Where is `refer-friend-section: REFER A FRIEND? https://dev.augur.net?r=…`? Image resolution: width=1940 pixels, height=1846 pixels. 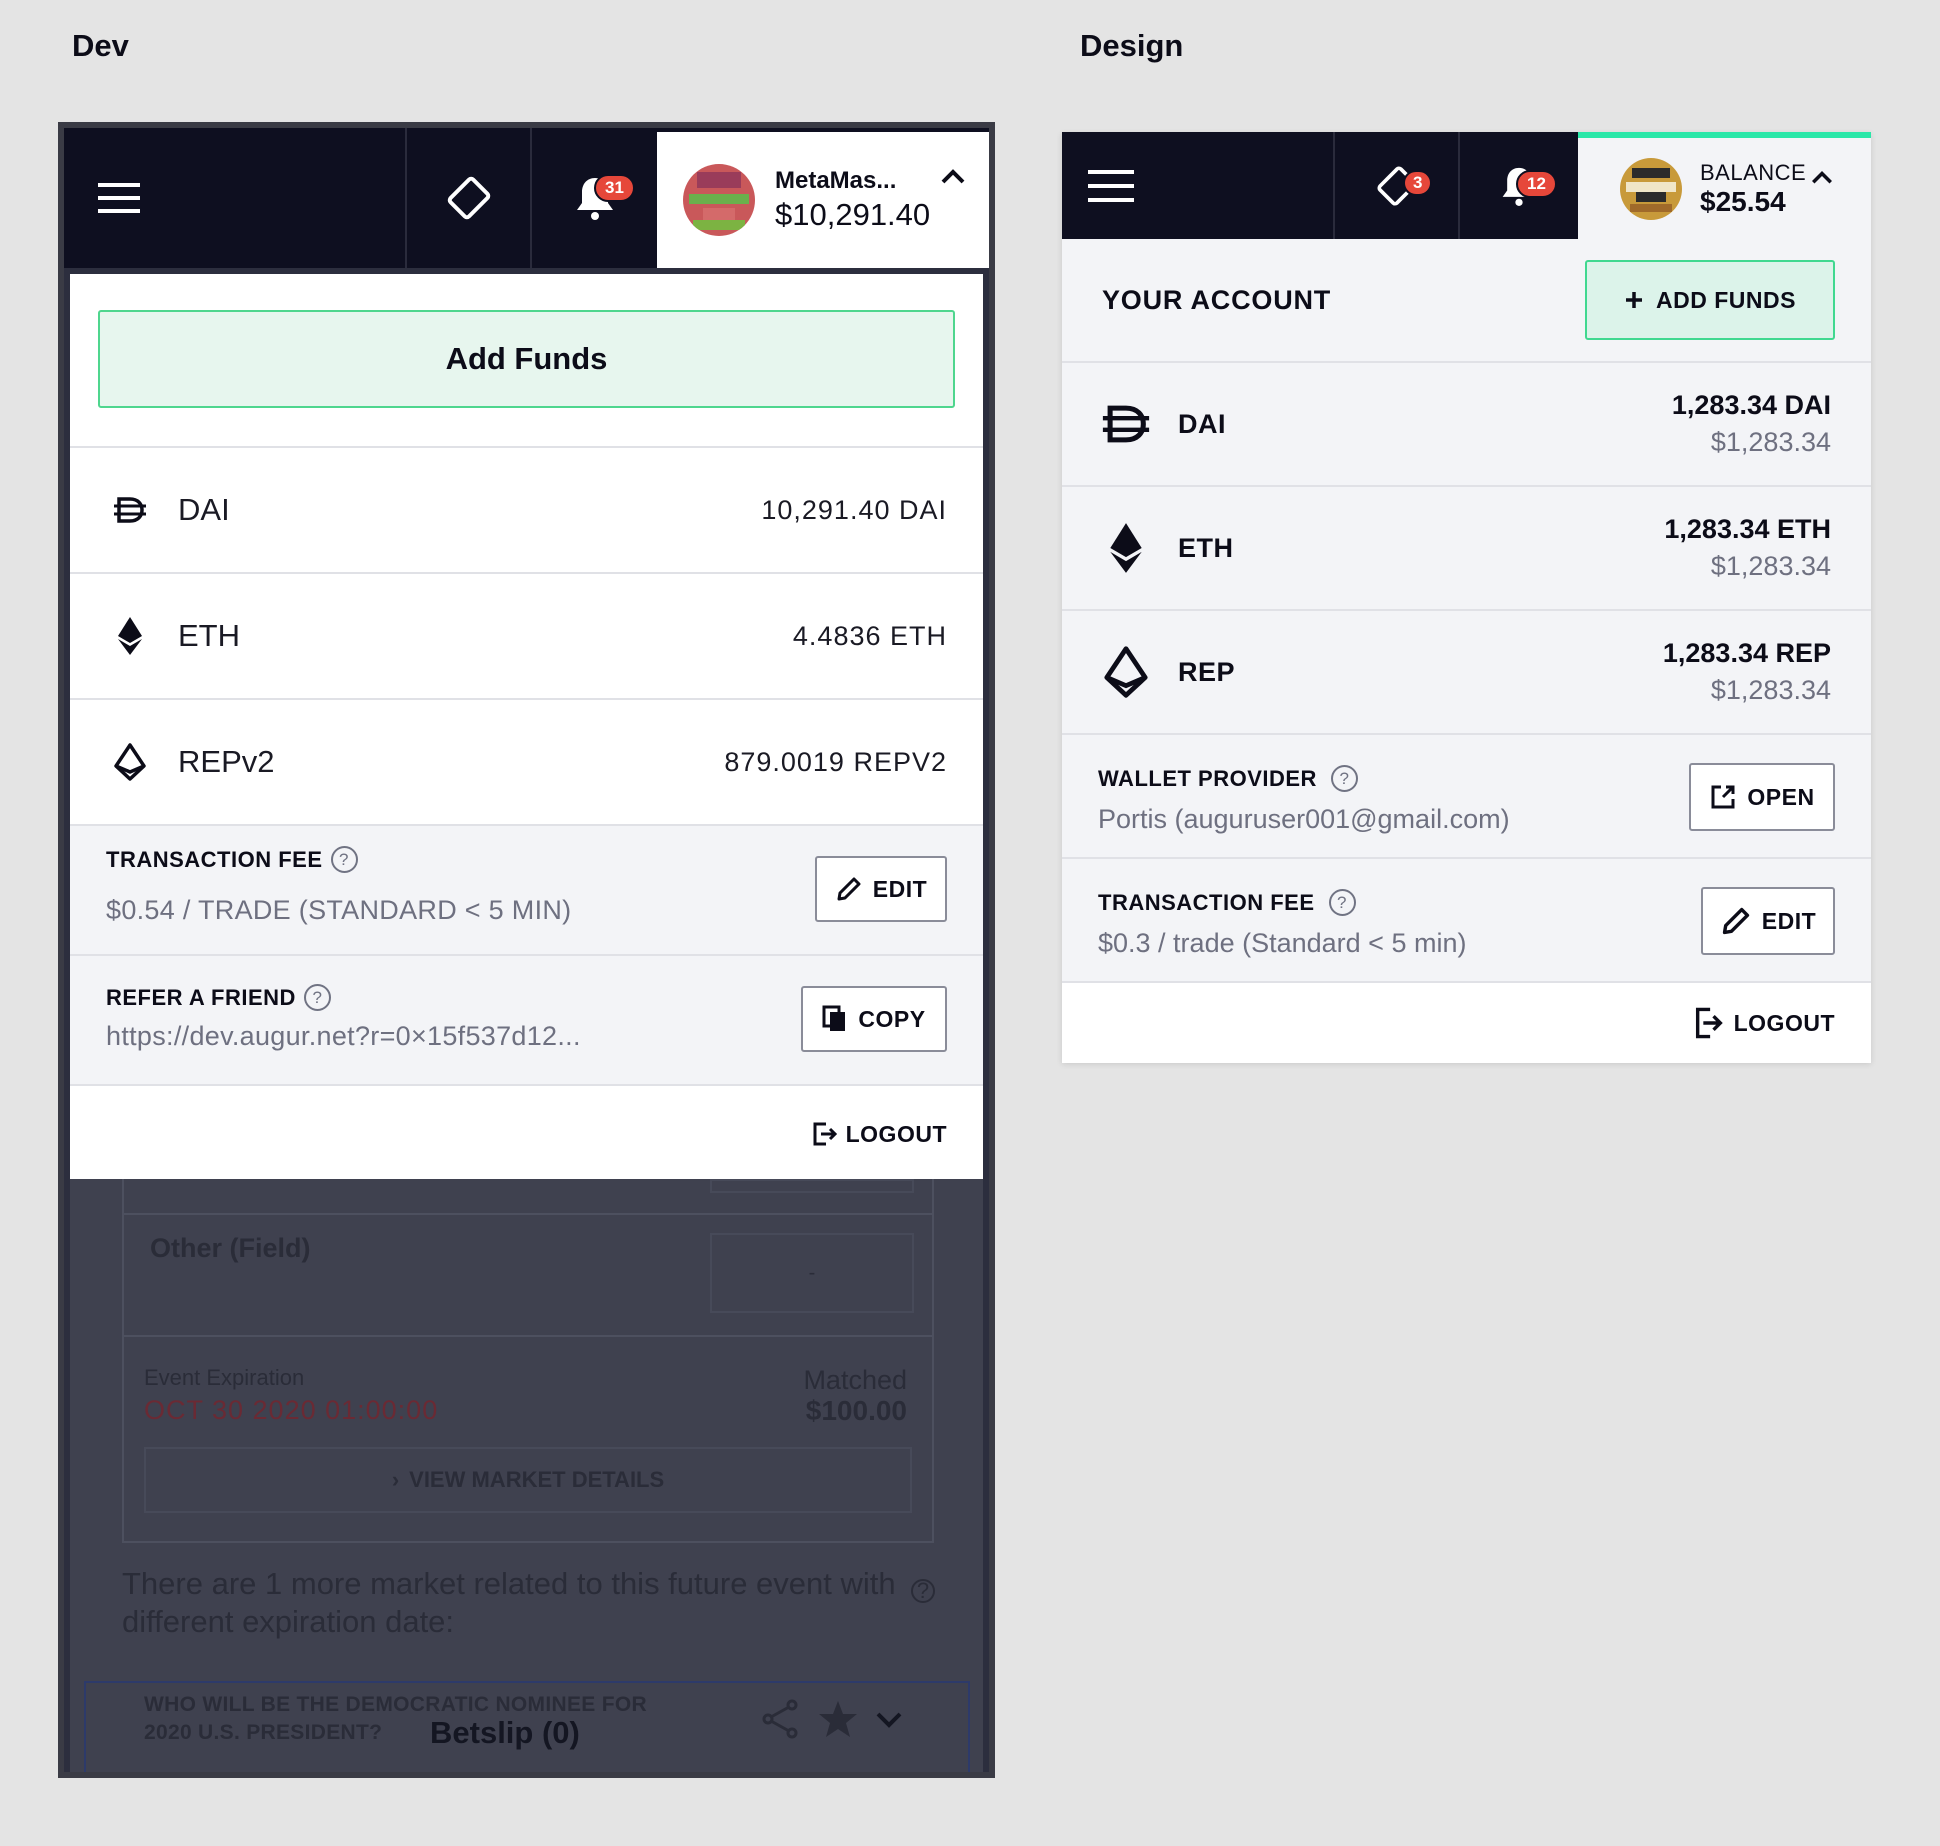
refer-friend-section: REFER A FRIEND? https://dev.augur.net?r=… is located at coordinates (526, 1021).